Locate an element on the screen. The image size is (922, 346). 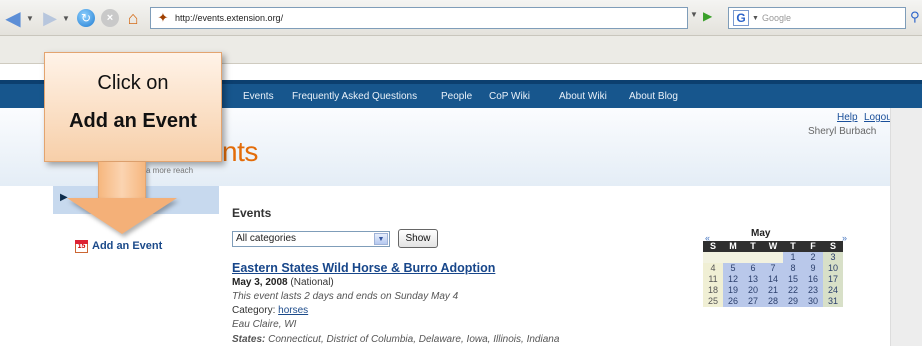
calendar-day: 18 is located at coordinates (713, 290).